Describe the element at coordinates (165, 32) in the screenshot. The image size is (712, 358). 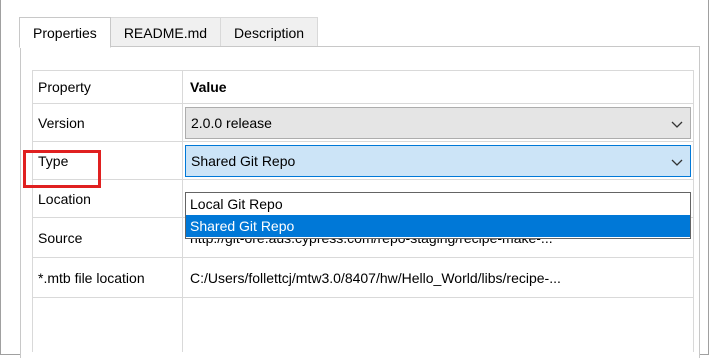
I see `tab-readme: README.md` at that location.